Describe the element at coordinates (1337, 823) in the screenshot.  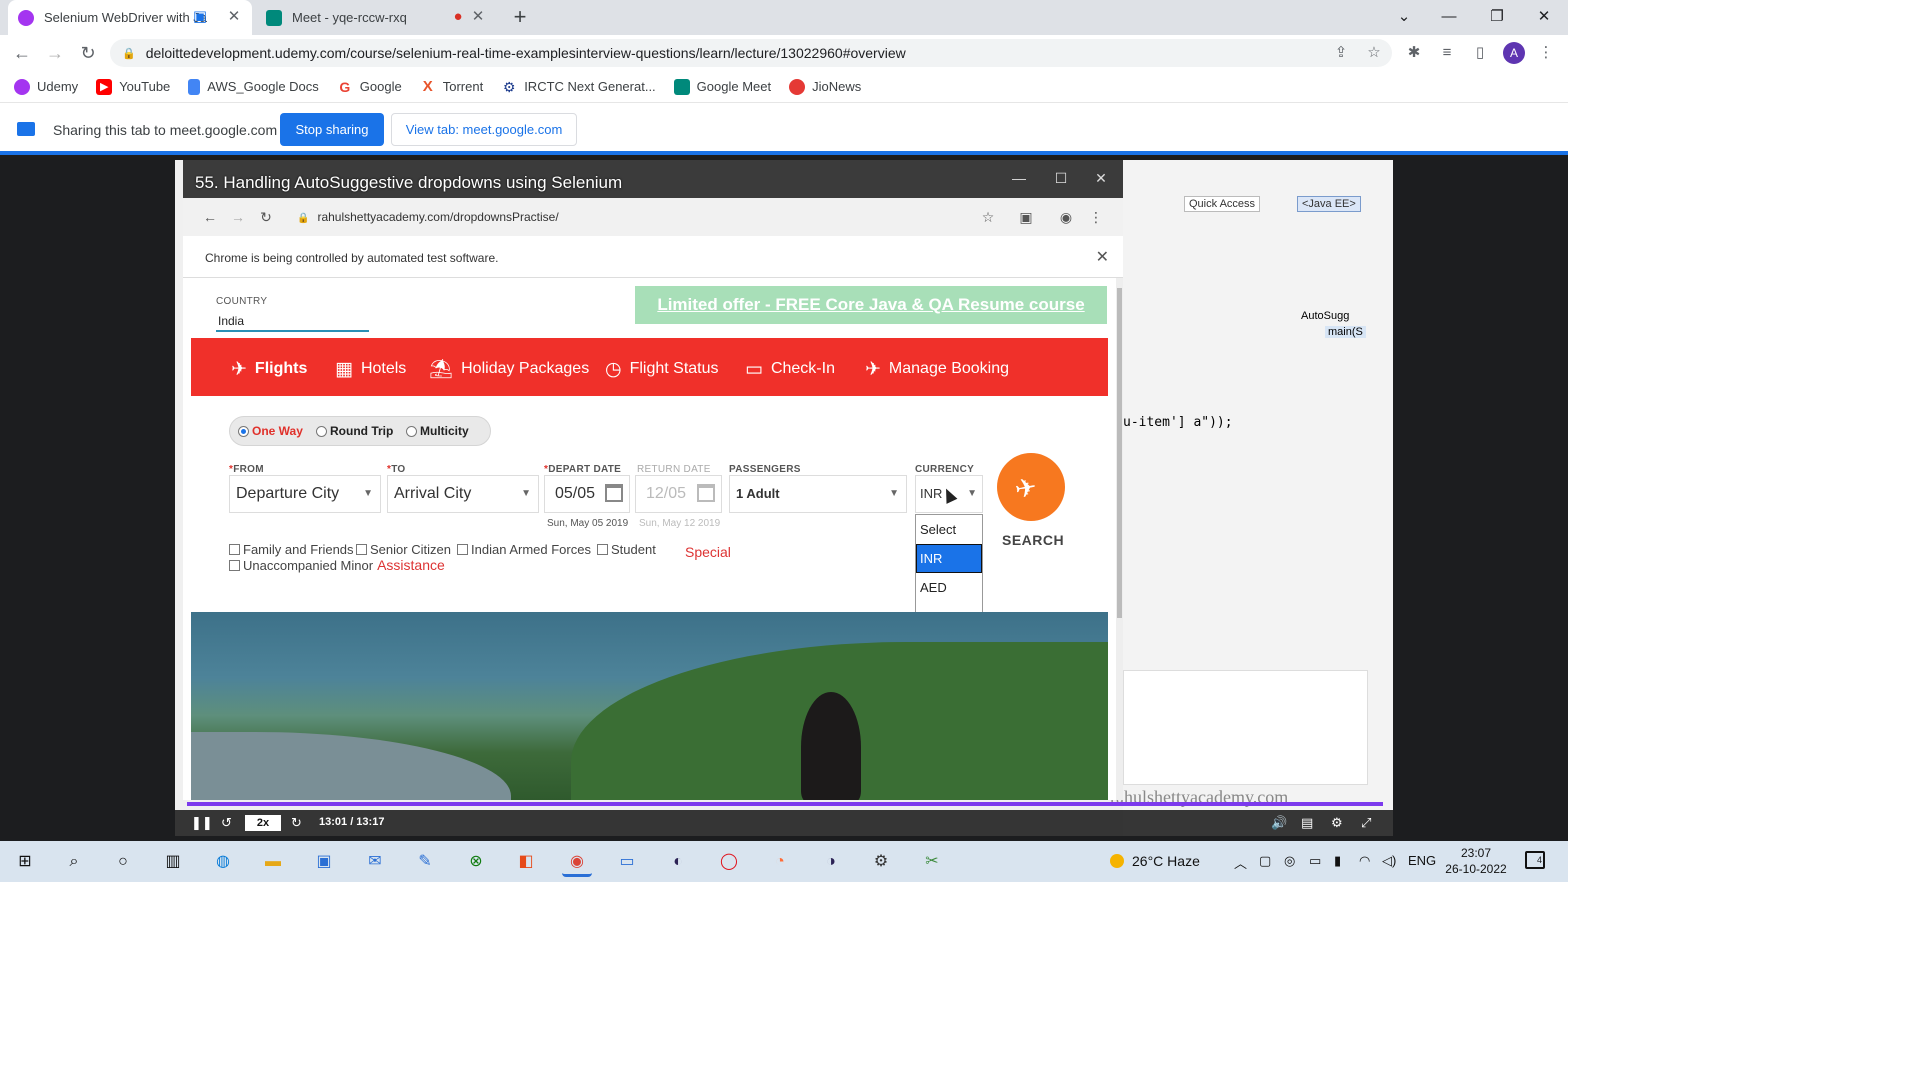
I see `settings-icon: ⚙` at that location.